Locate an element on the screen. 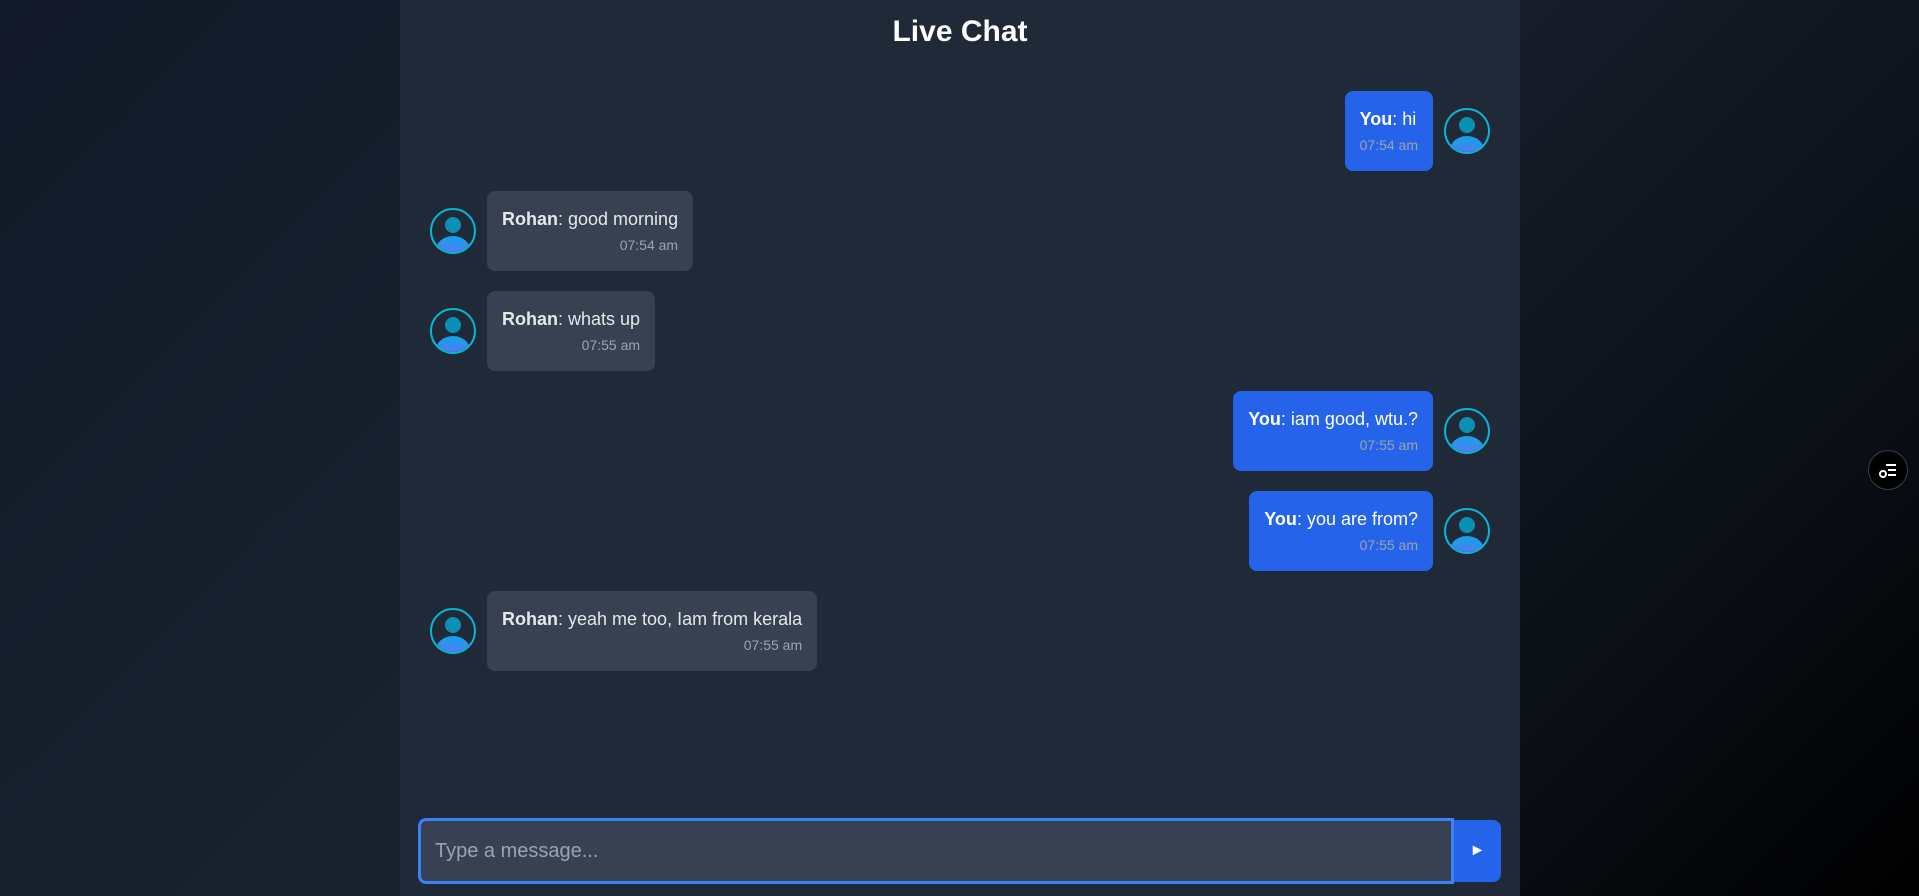 The width and height of the screenshot is (1919, 896). message-line: Rohan: yeah me too, Iam from kerala is located at coordinates (652, 619).